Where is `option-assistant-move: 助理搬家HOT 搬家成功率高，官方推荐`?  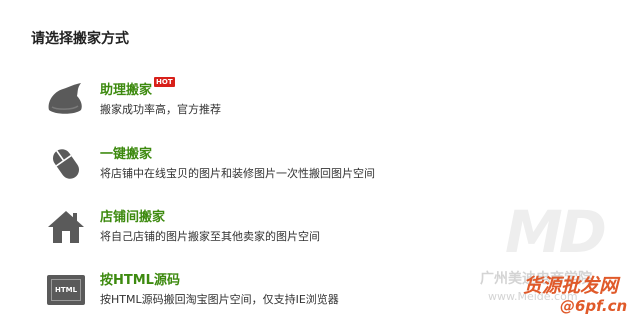
option-assistant-move: 助理搬家HOT 搬家成功率高，官方推荐 is located at coordinates (305, 102).